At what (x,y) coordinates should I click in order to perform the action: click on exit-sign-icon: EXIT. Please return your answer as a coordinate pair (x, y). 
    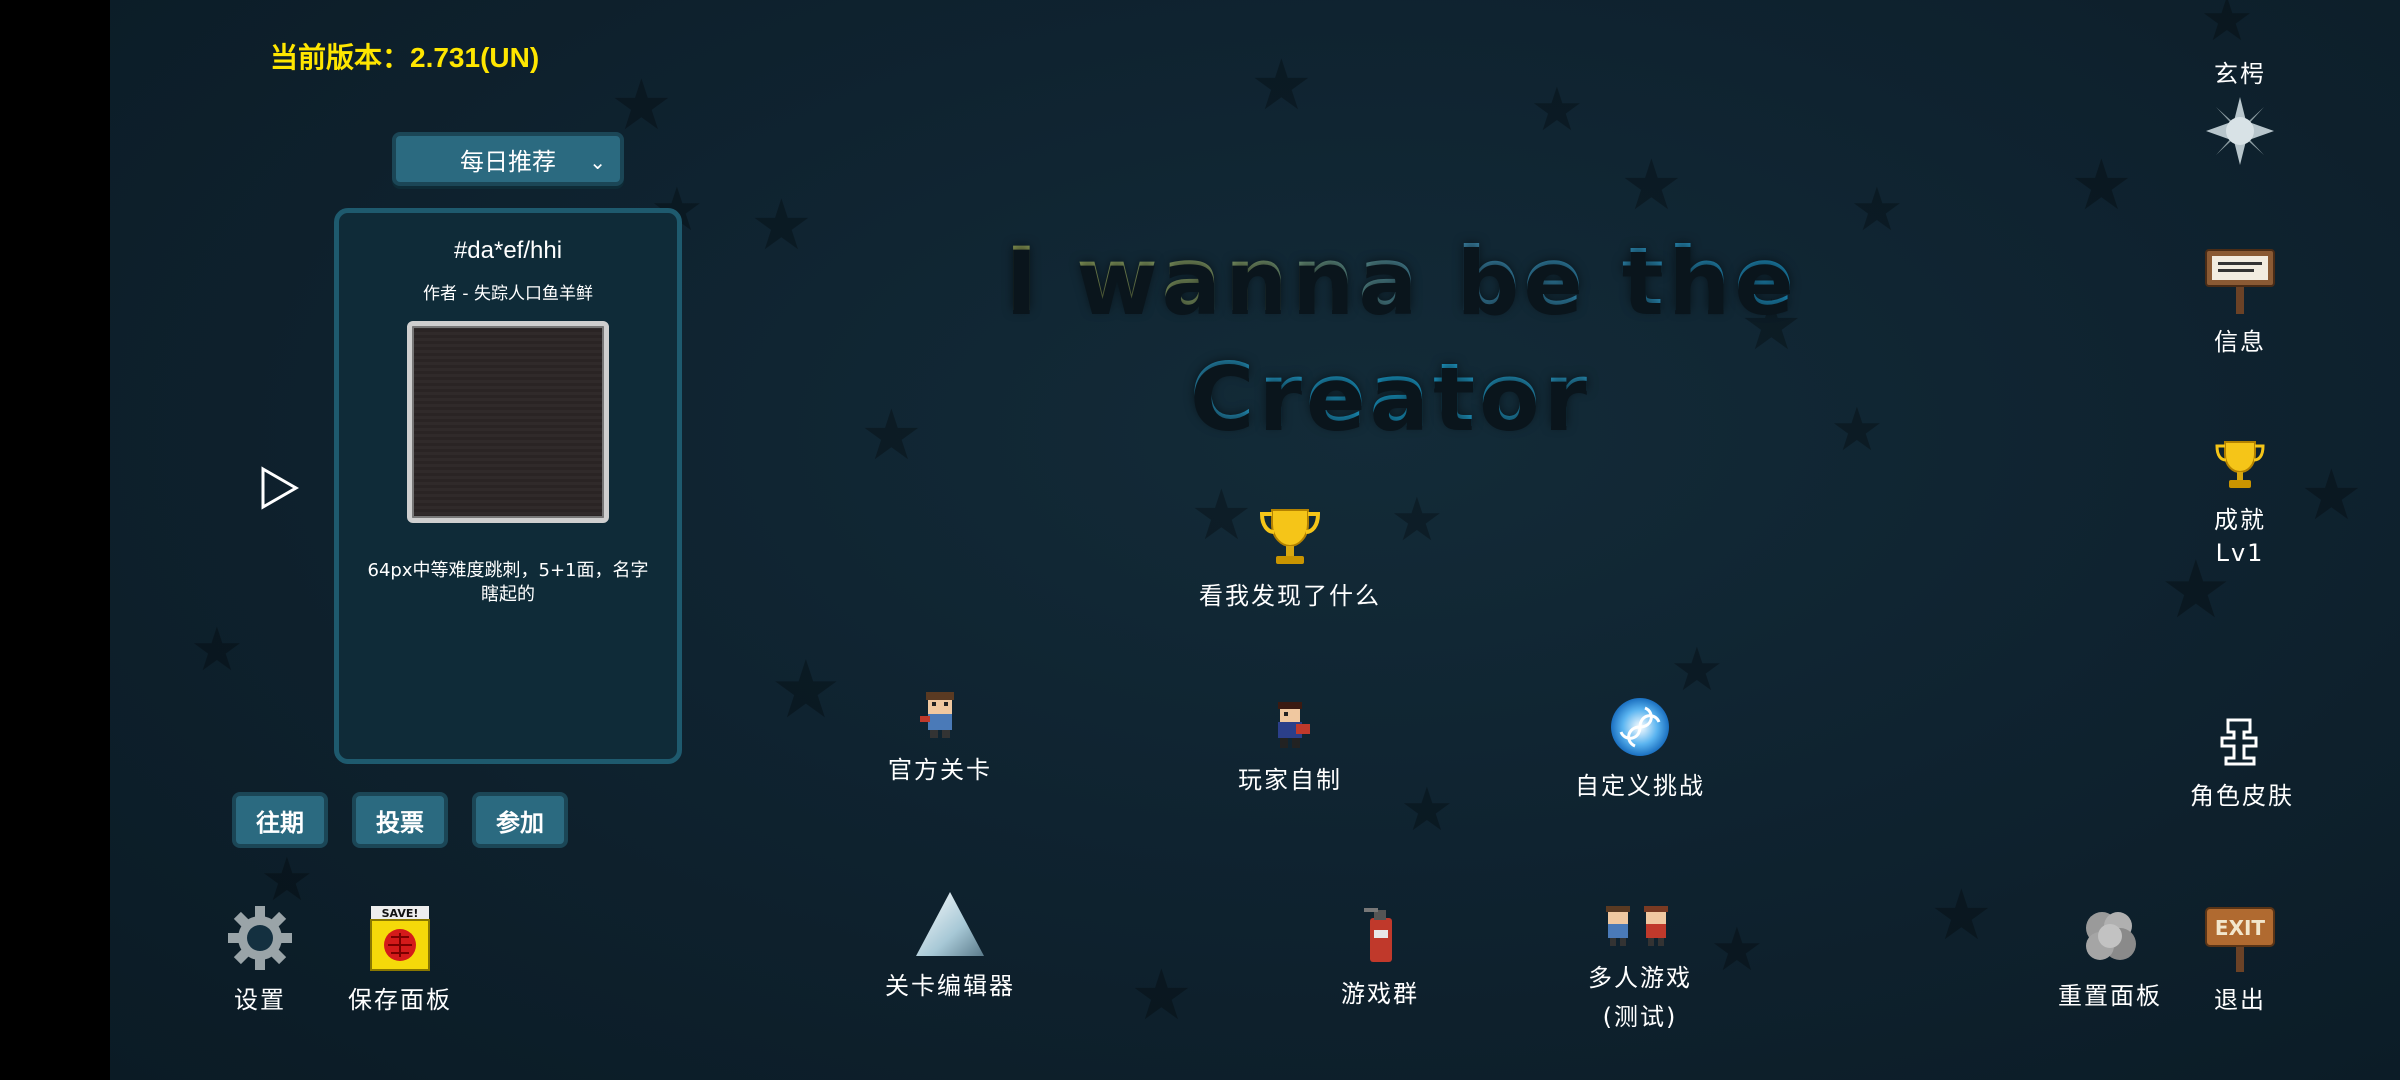
    Looking at the image, I should click on (2240, 939).